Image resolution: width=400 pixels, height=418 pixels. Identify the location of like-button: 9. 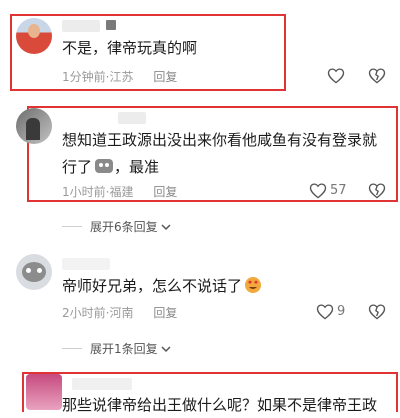
(330, 311).